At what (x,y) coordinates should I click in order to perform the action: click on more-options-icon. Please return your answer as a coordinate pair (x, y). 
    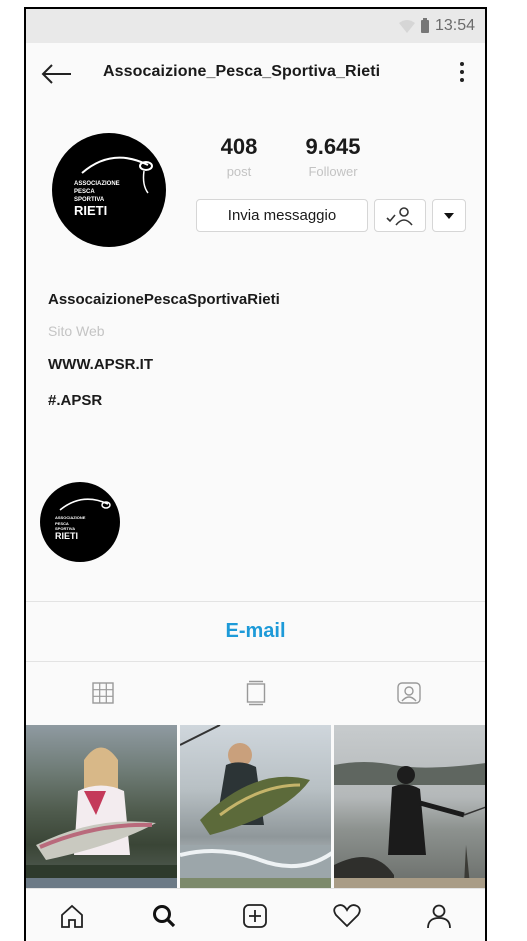
    Looking at the image, I should click on (462, 72).